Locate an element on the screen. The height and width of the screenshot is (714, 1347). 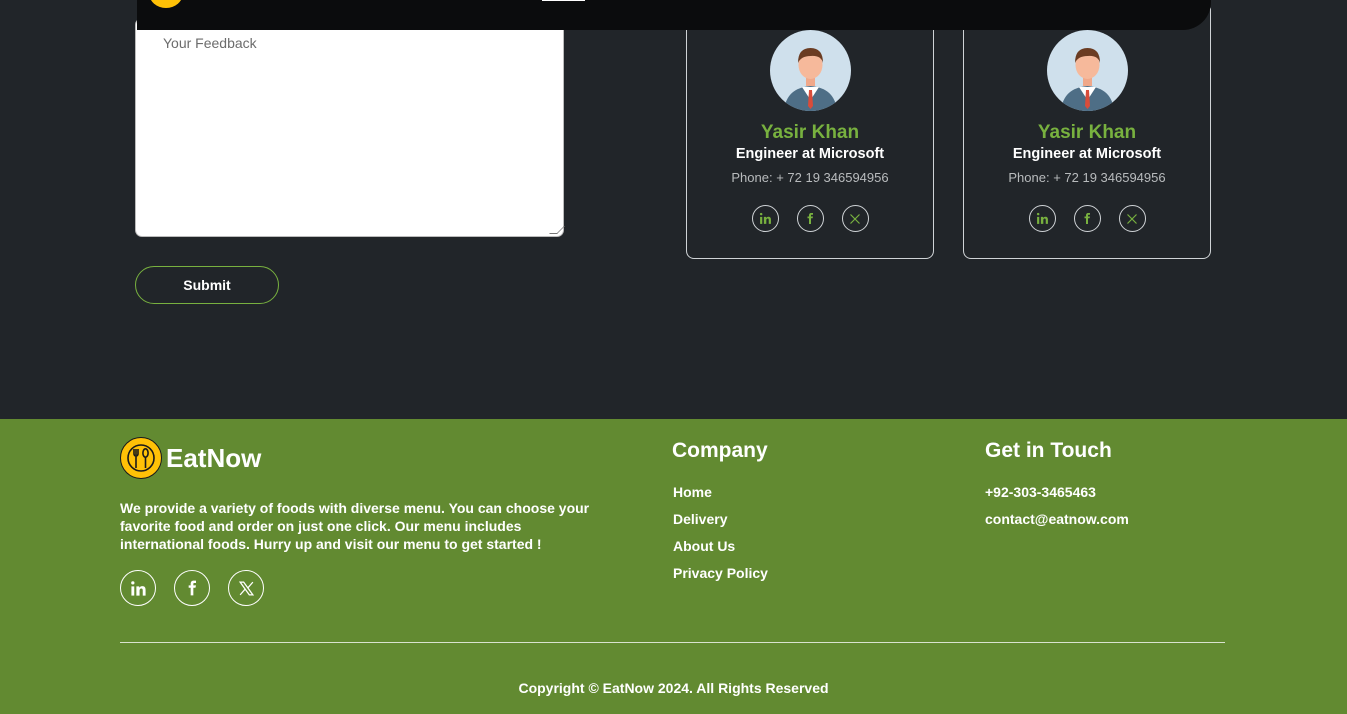
footer-link-about: About Us is located at coordinates (720, 551).